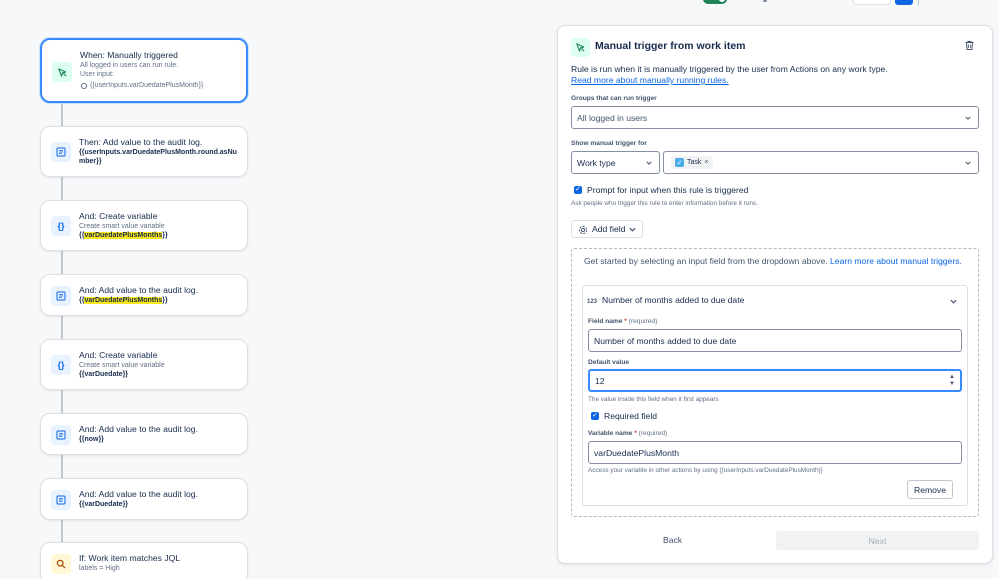 The image size is (999, 579). What do you see at coordinates (159, 85) in the screenshot?
I see `card-user-input: {{userInputs.varDuedatePlusMonth}}` at bounding box center [159, 85].